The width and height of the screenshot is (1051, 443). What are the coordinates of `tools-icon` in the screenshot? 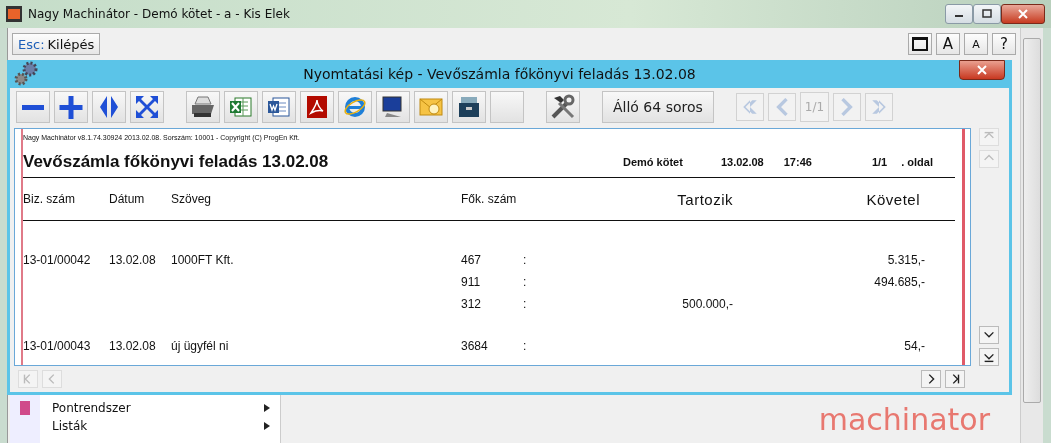 It's located at (563, 107).